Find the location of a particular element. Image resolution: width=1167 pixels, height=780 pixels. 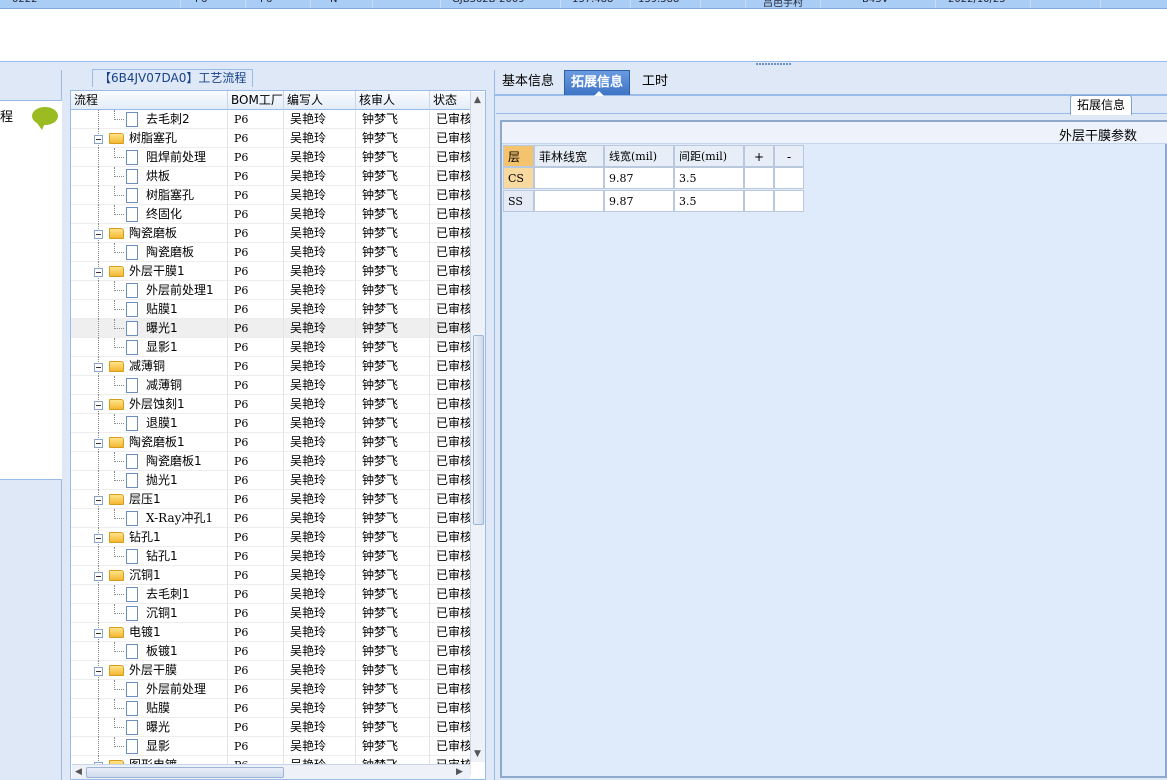

top-grid-cell: 0222 is located at coordinates (24, 2).